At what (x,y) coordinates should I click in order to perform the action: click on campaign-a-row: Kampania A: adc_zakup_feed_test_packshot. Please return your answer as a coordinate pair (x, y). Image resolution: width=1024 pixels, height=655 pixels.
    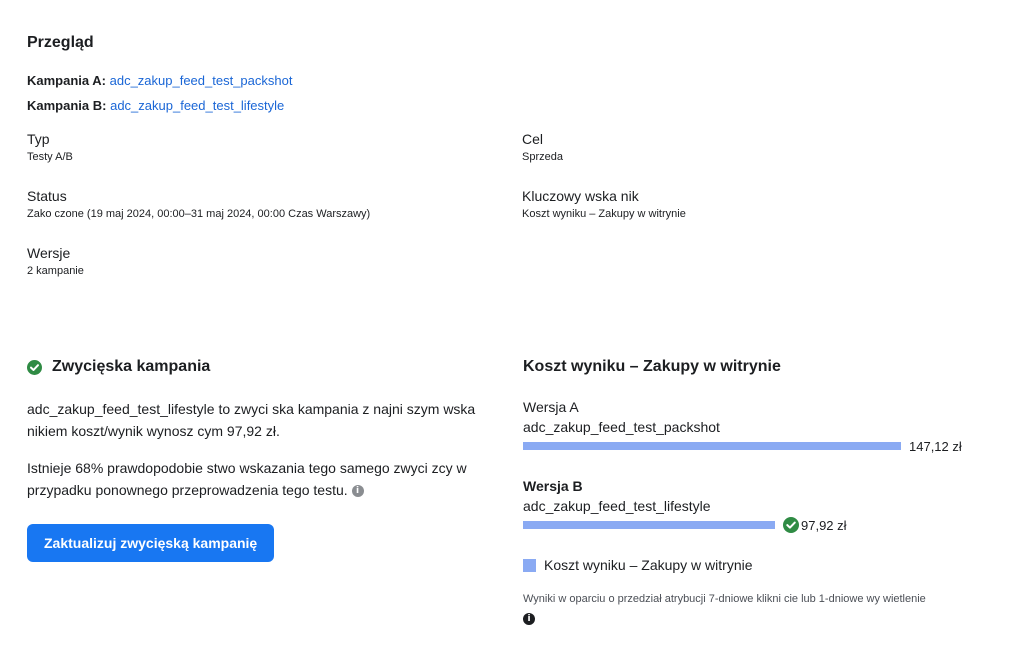
    Looking at the image, I should click on (159, 80).